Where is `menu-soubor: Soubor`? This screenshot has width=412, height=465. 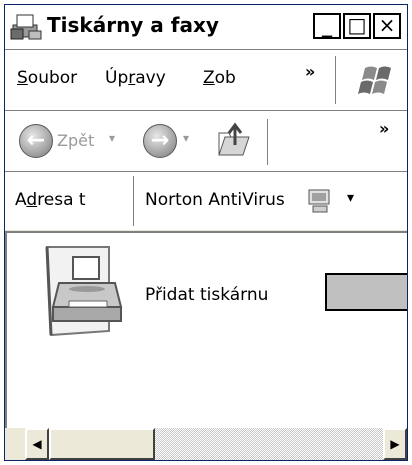 menu-soubor: Soubor is located at coordinates (47, 78).